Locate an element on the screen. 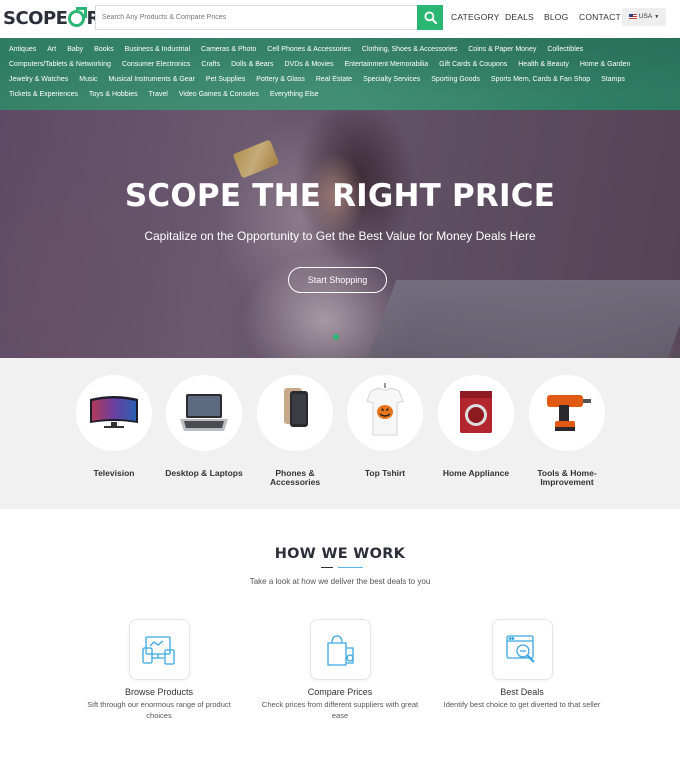 Image resolution: width=680 pixels, height=760 pixels. category-label: Top Tshirt is located at coordinates (385, 473).